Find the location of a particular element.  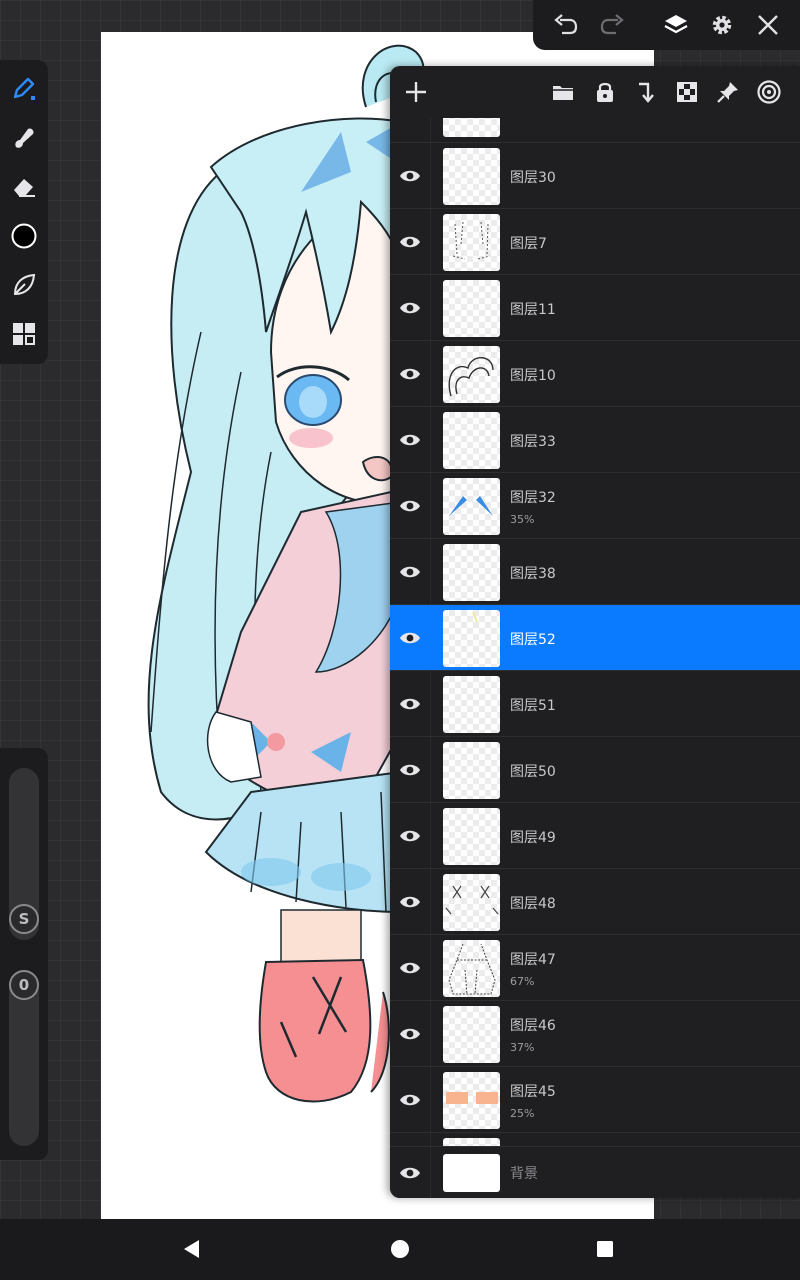

spiral-icon is located at coordinates (769, 92).